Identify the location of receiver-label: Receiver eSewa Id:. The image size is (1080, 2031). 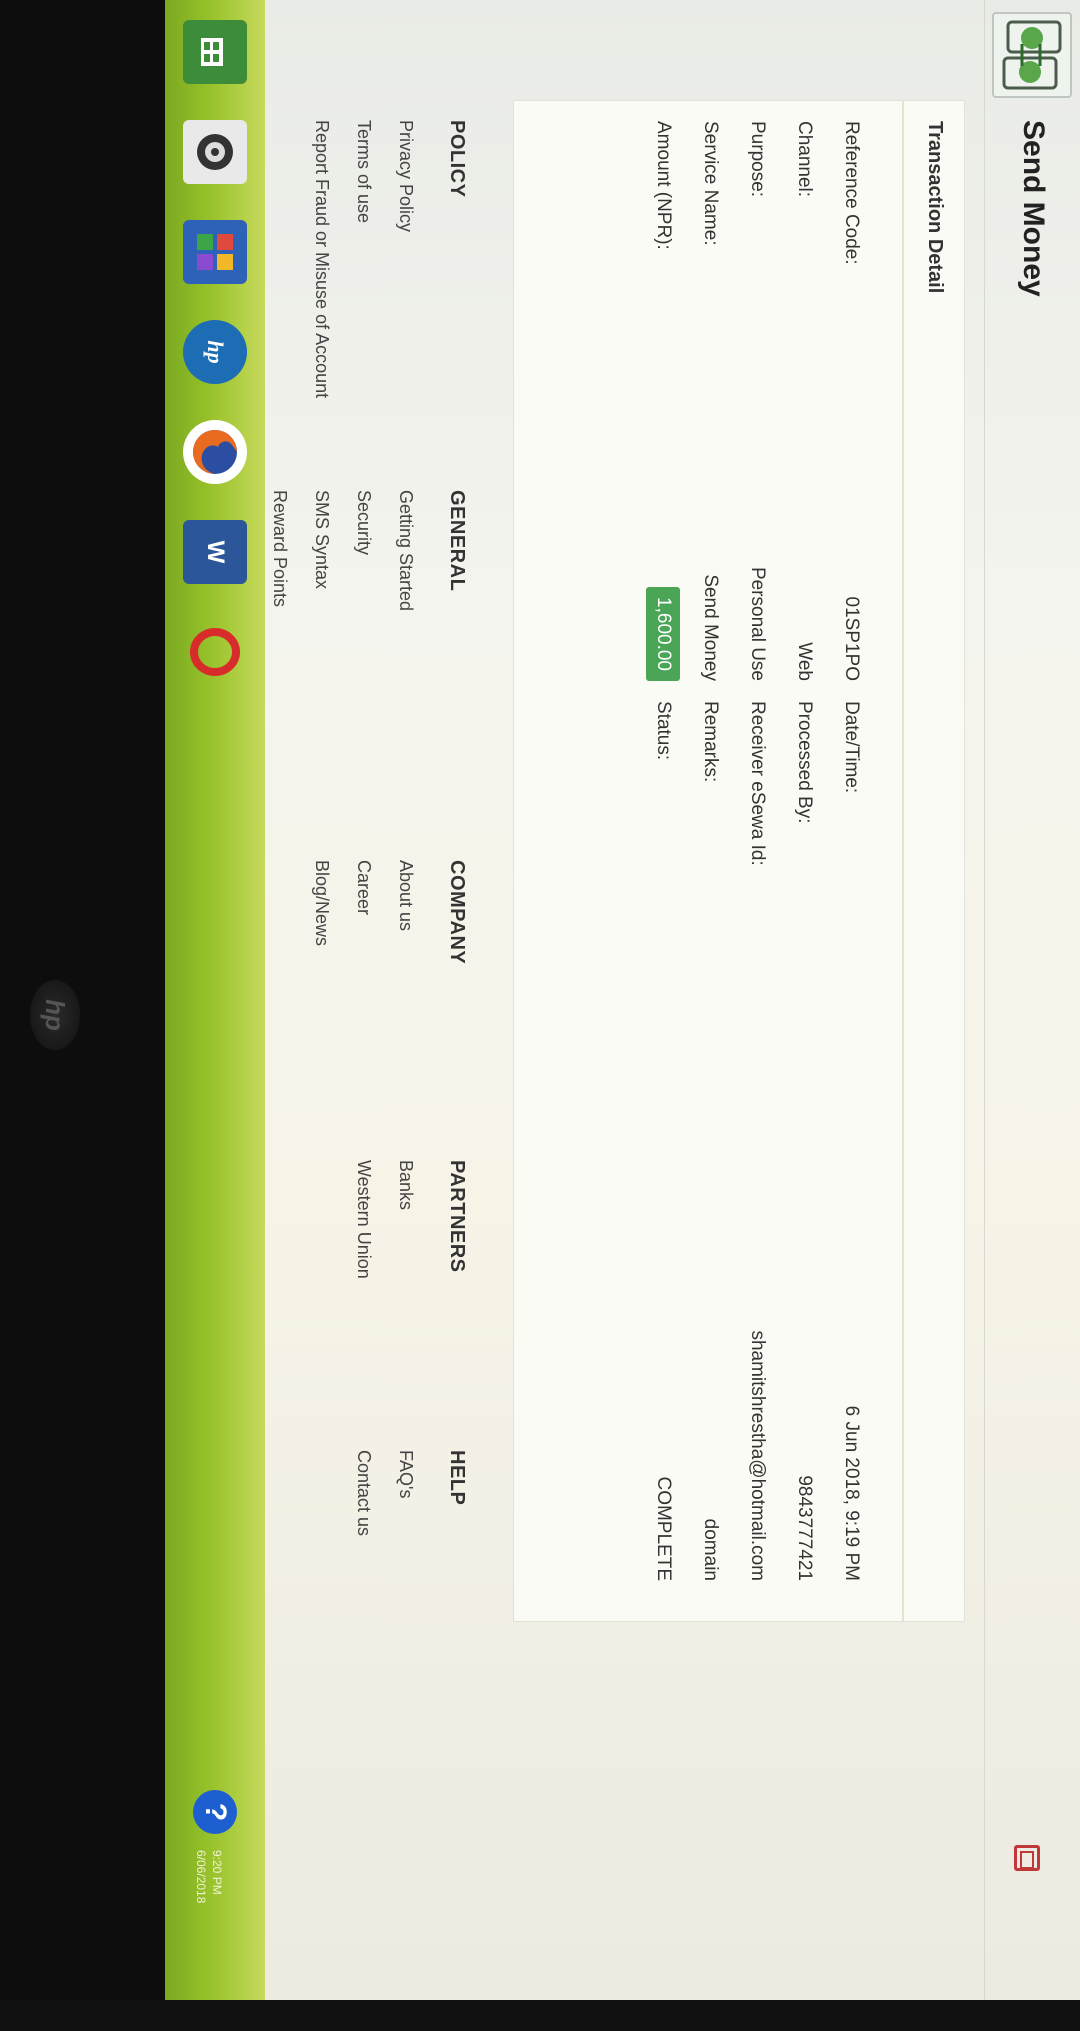
(757, 783).